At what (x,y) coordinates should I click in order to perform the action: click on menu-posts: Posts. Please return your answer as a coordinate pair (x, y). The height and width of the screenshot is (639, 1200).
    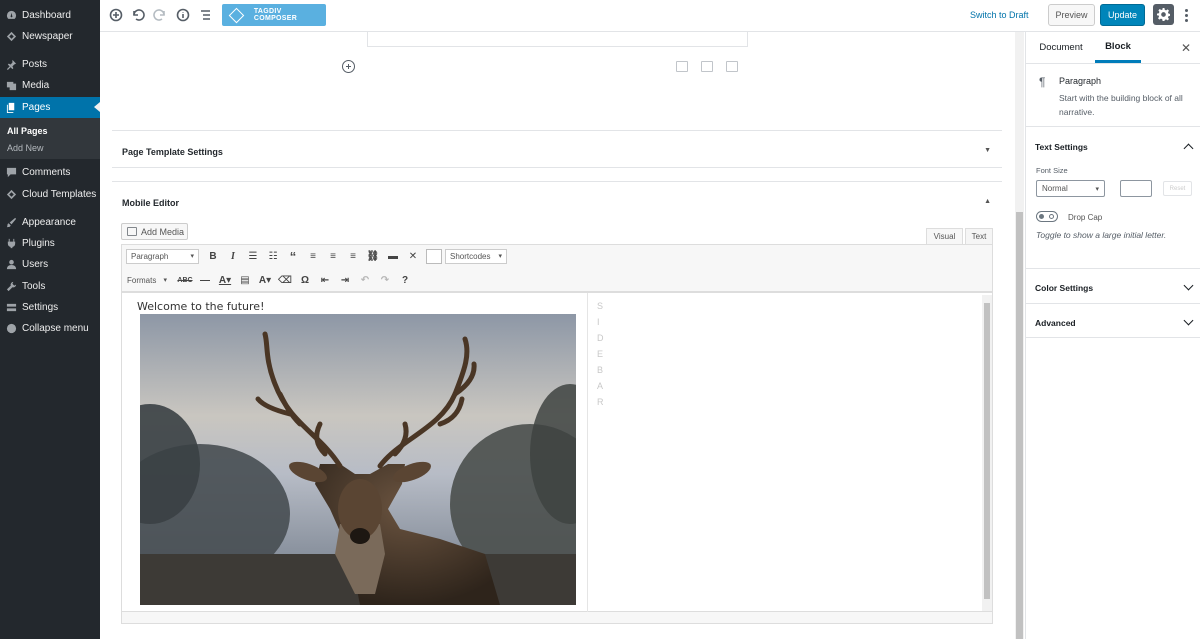
    Looking at the image, I should click on (50, 64).